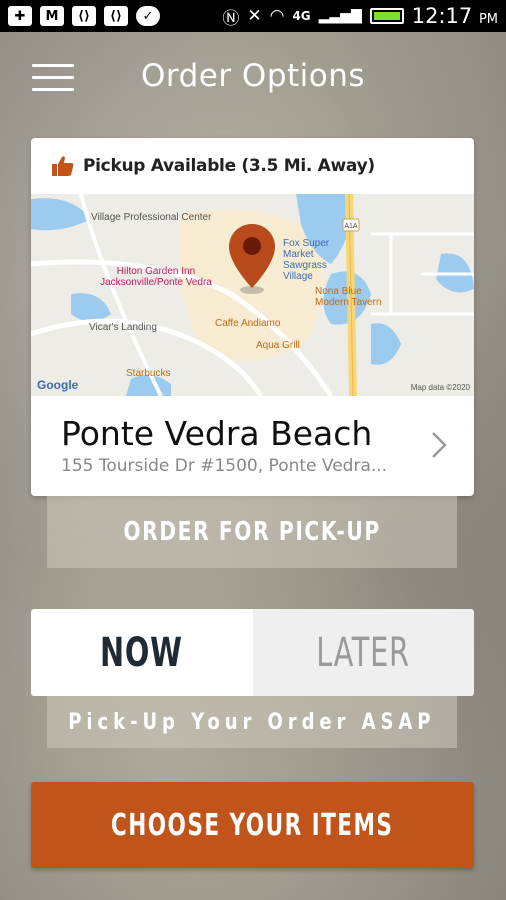 Image resolution: width=506 pixels, height=900 pixels. What do you see at coordinates (386, 16) in the screenshot?
I see `battery-icon` at bounding box center [386, 16].